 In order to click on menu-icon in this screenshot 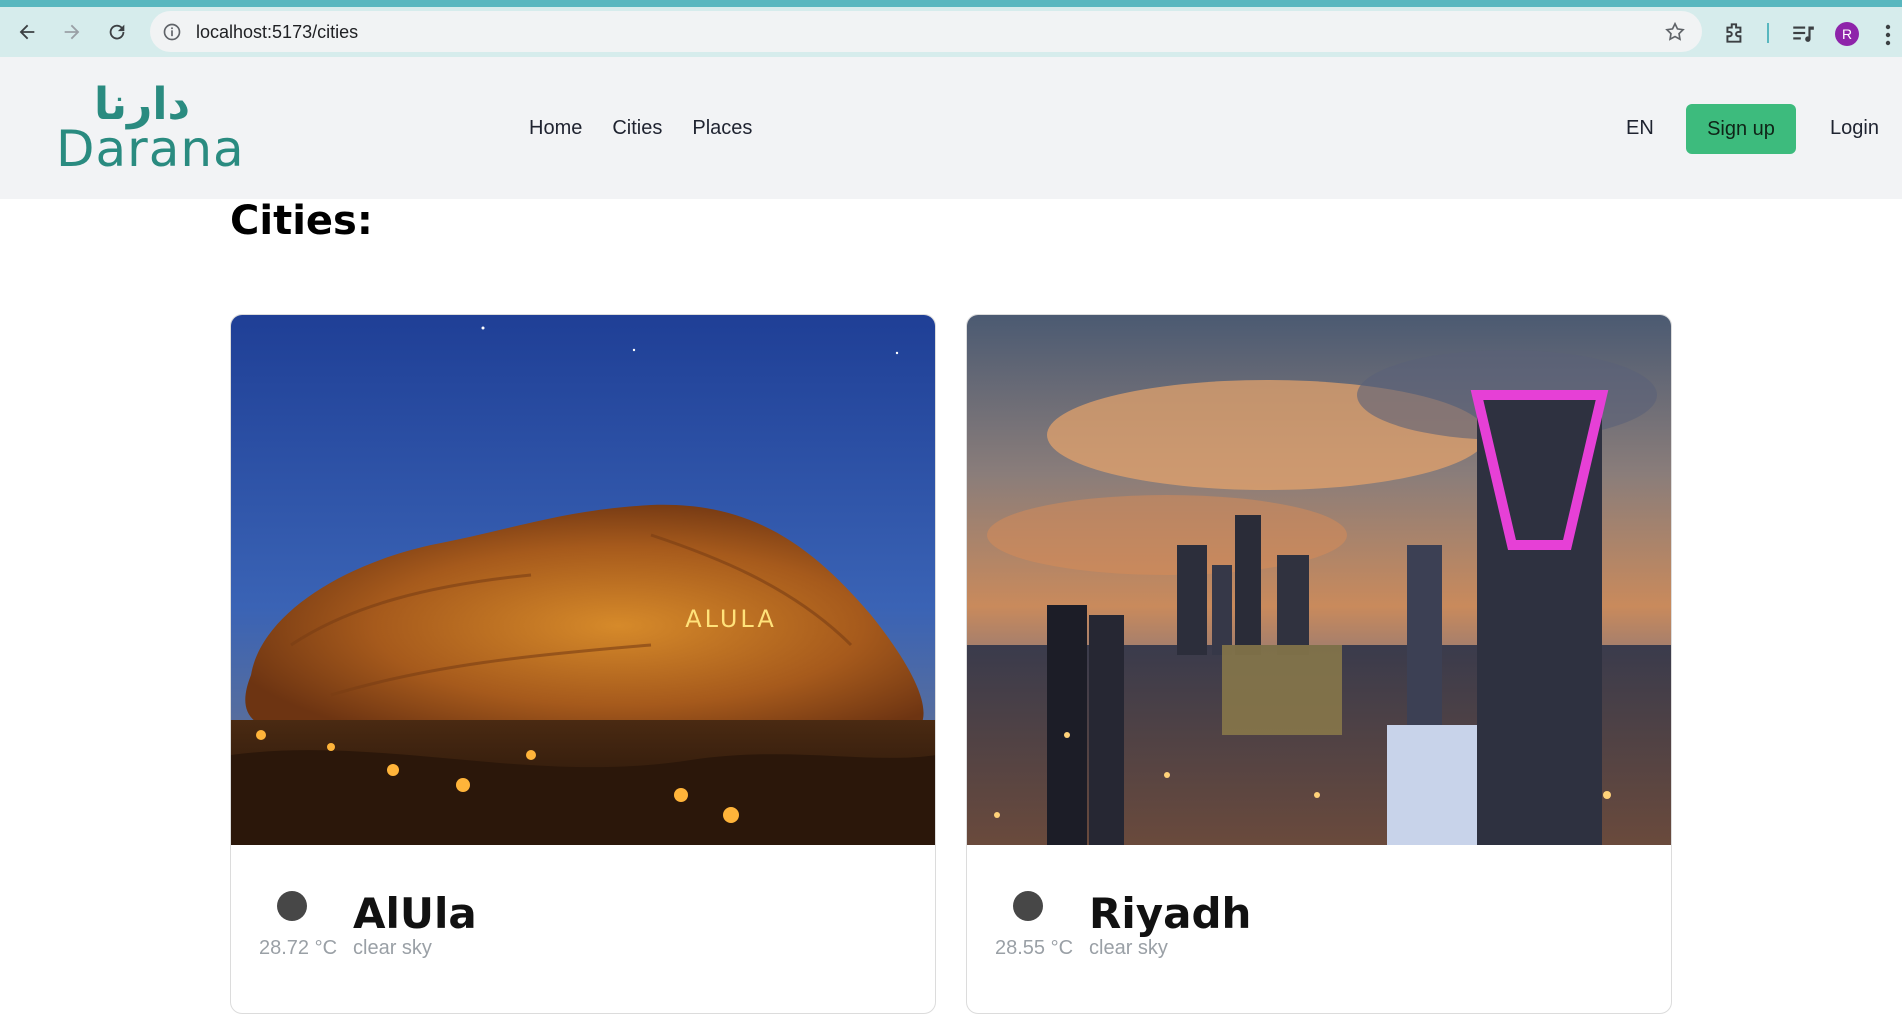, I will do `click(1888, 35)`.